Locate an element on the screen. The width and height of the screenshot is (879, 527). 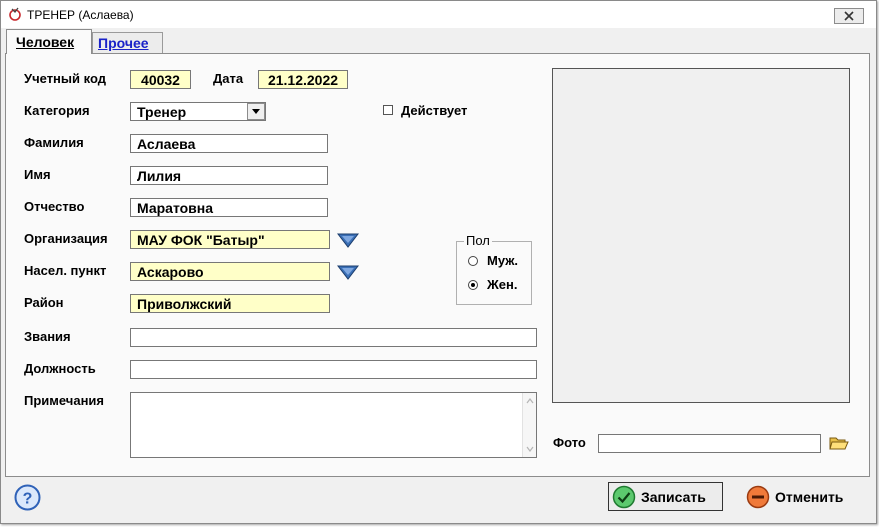
cancel-button: Отменить is located at coordinates (798, 496).